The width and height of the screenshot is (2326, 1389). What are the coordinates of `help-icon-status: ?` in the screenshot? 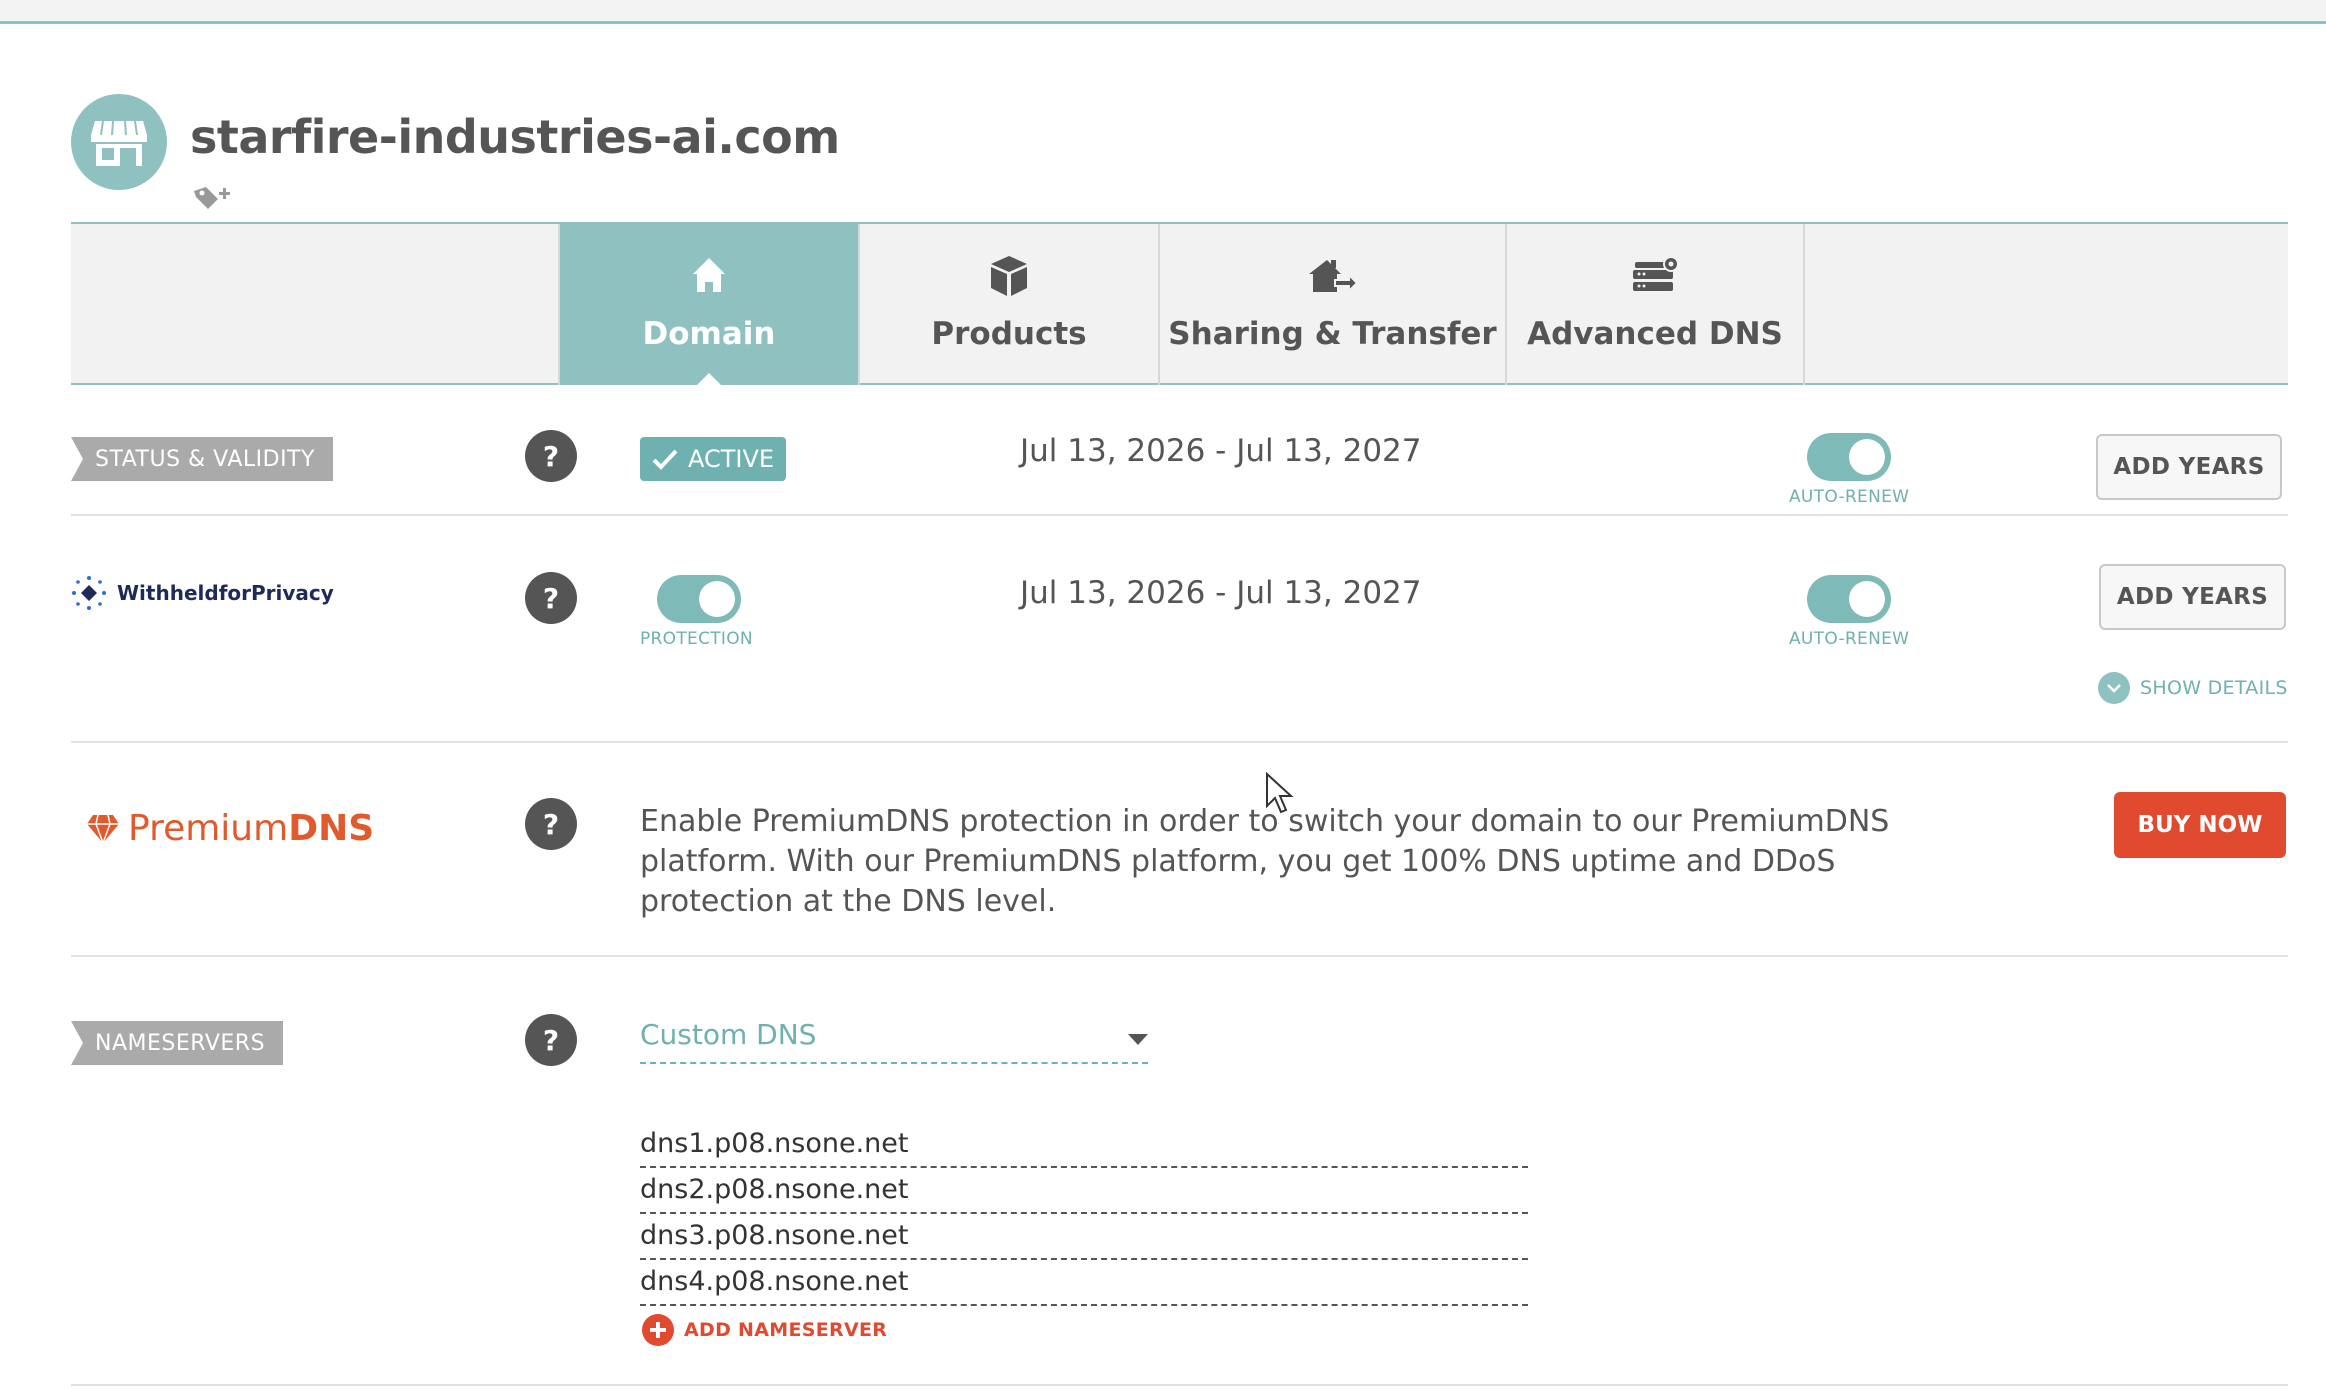 It's located at (551, 456).